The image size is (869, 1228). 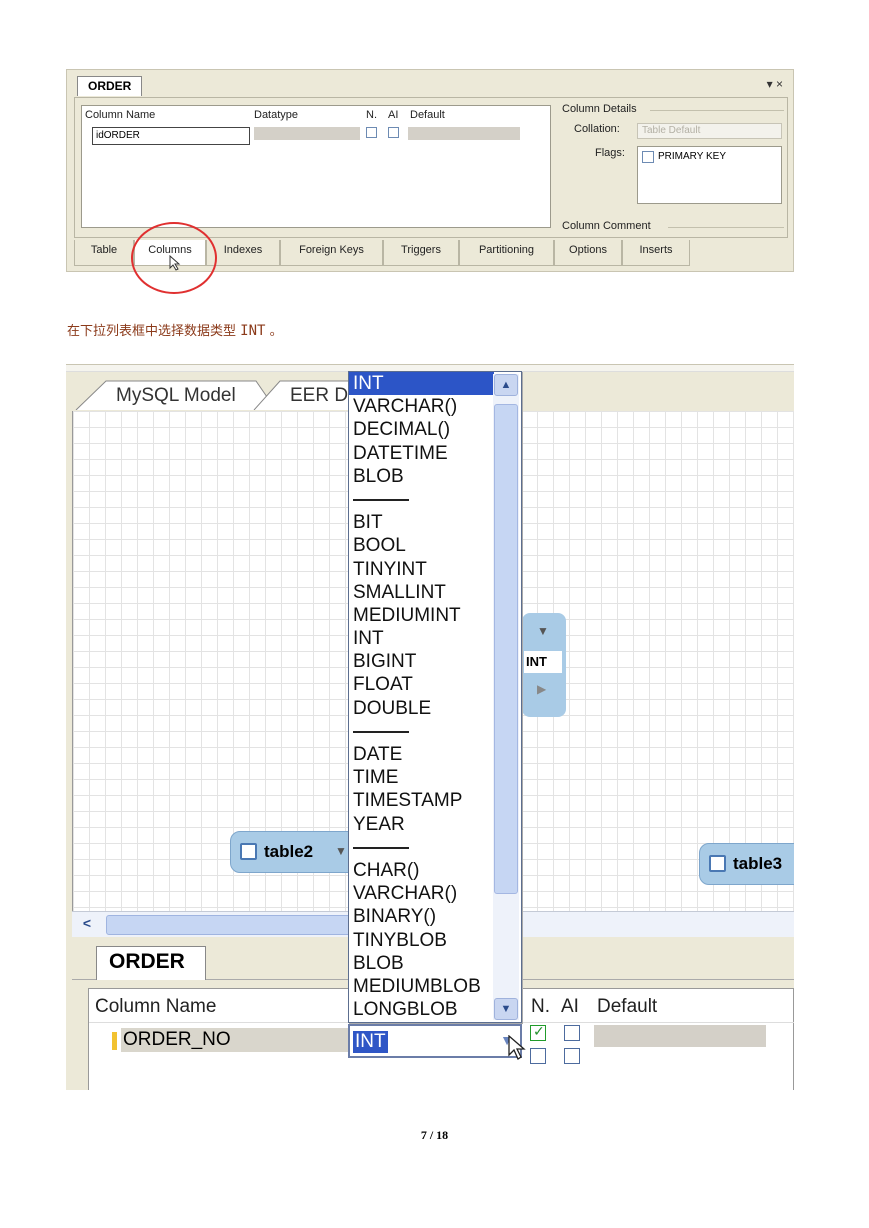 What do you see at coordinates (758, 863) in the screenshot?
I see `entity-name: table3` at bounding box center [758, 863].